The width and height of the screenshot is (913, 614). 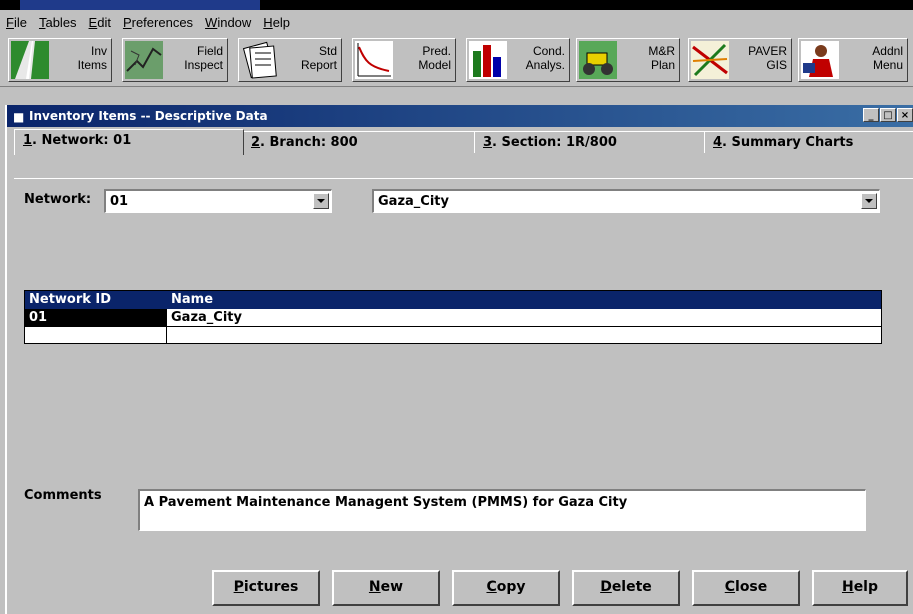 What do you see at coordinates (175, 60) in the screenshot?
I see `field-inspect-button: Field Inspect` at bounding box center [175, 60].